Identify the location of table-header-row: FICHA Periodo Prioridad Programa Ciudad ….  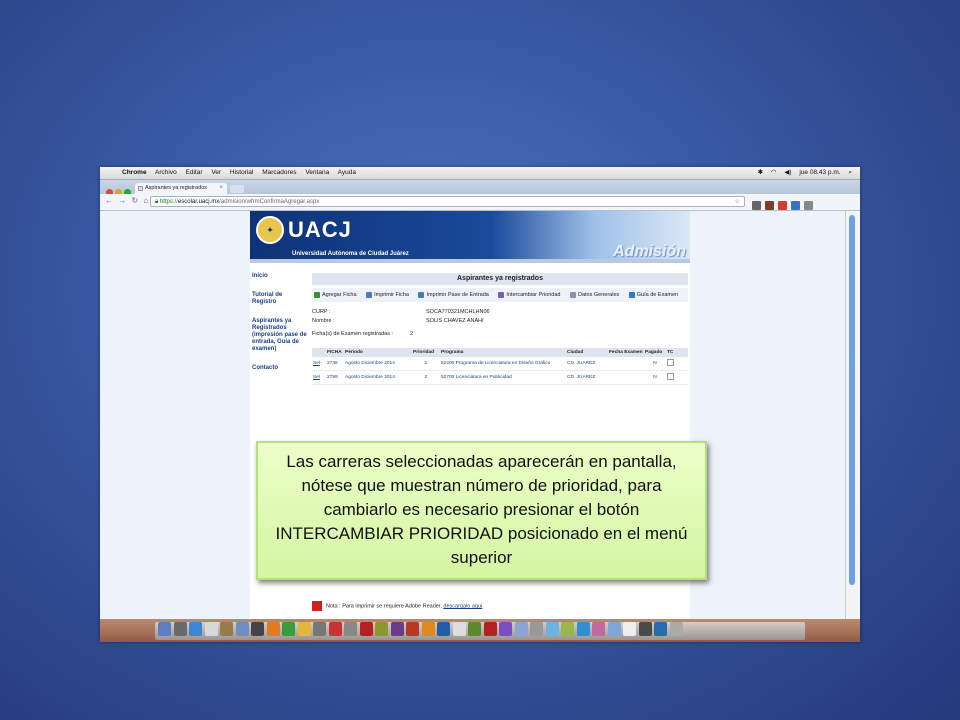
(500, 352).